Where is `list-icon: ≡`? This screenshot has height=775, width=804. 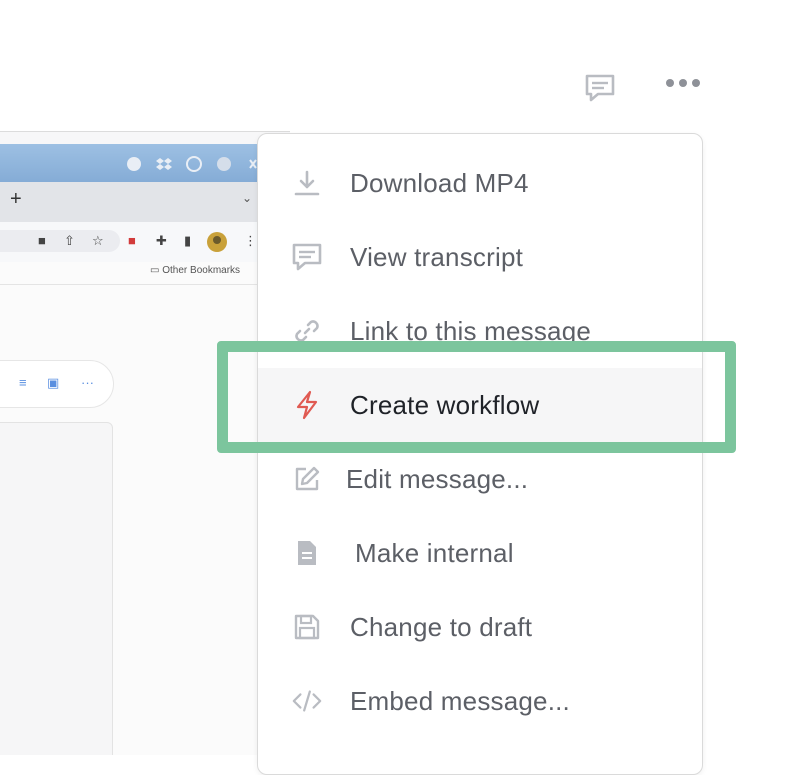 list-icon: ≡ is located at coordinates (23, 382).